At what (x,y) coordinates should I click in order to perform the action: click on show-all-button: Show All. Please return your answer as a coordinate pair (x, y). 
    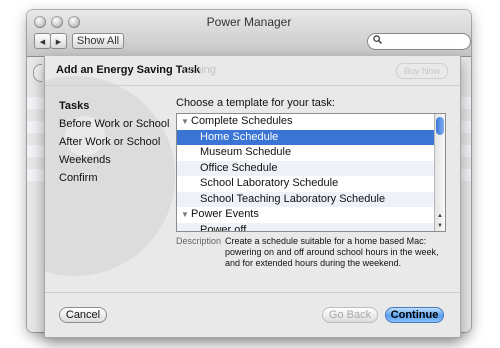
    Looking at the image, I should click on (98, 41).